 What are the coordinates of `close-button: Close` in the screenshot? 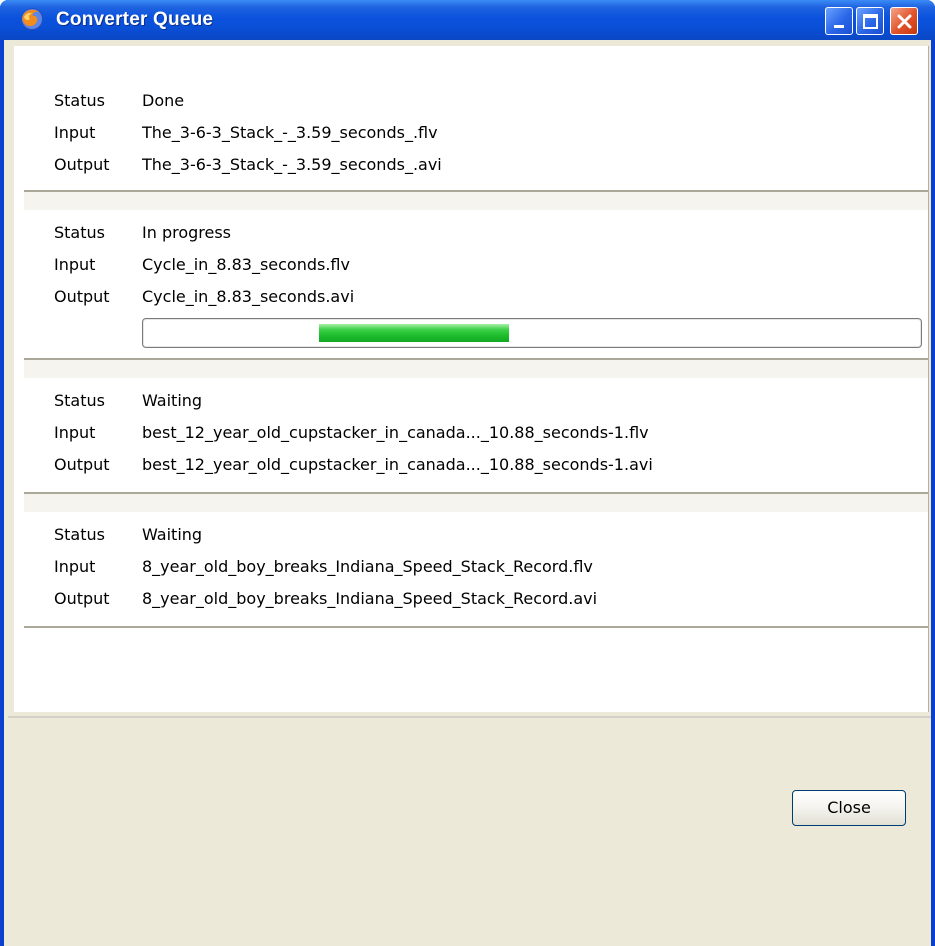 It's located at (849, 808).